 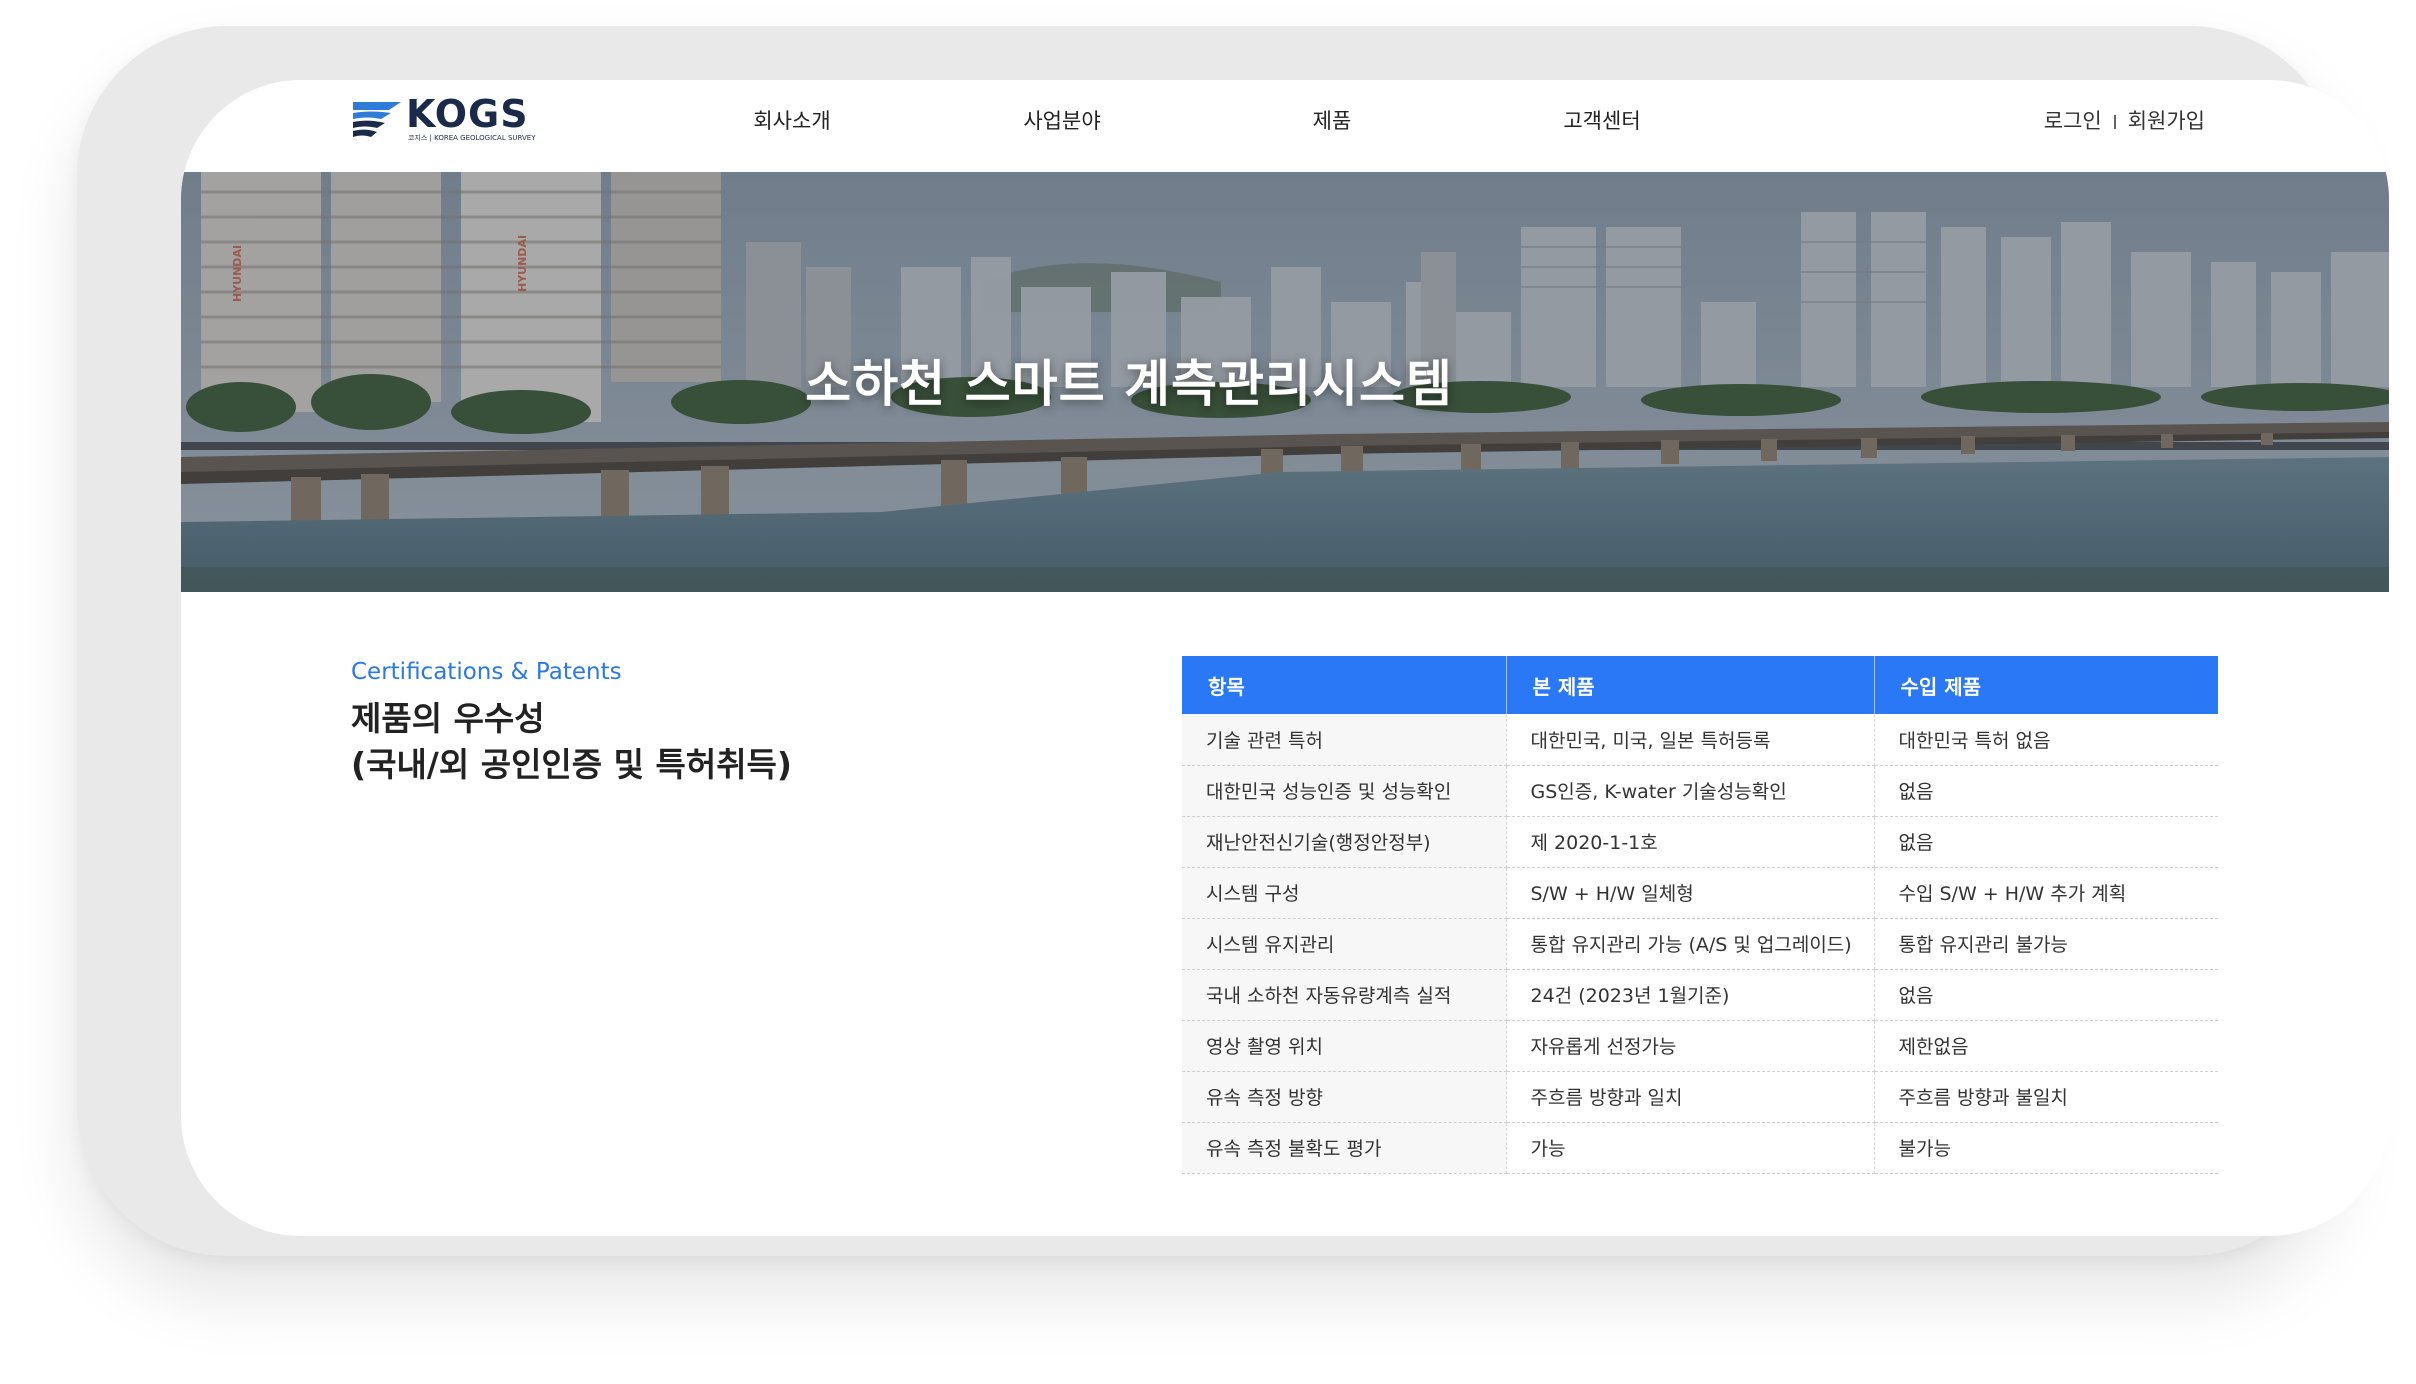 What do you see at coordinates (2046, 944) in the screenshot?
I see `table-cell-imported: 통합 유지관리 불가능` at bounding box center [2046, 944].